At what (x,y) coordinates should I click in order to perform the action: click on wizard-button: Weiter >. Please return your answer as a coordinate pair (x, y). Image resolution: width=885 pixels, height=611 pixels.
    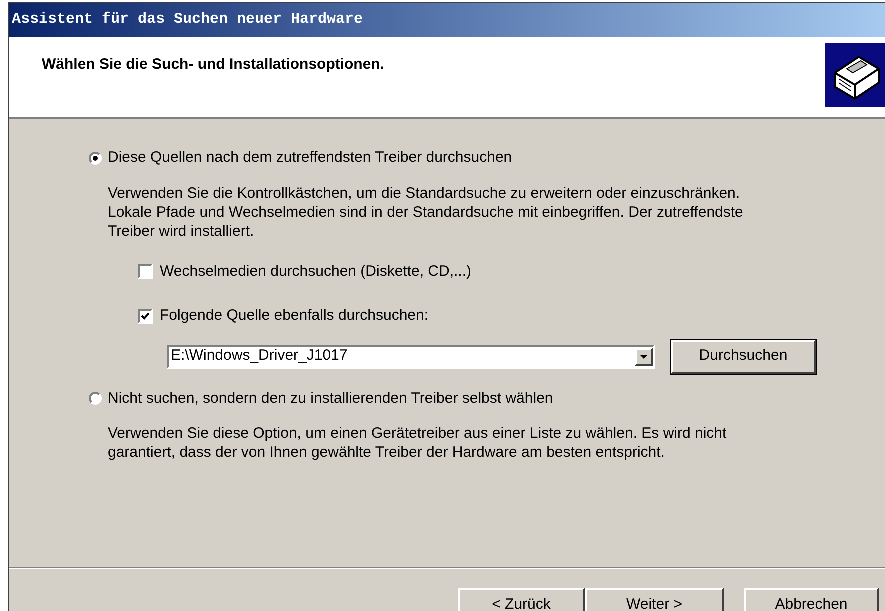
    Looking at the image, I should click on (654, 599).